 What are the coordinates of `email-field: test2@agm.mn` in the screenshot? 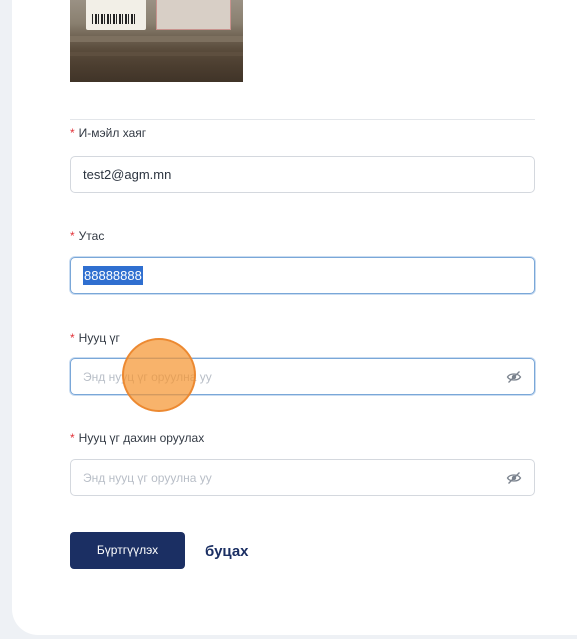 It's located at (302, 174).